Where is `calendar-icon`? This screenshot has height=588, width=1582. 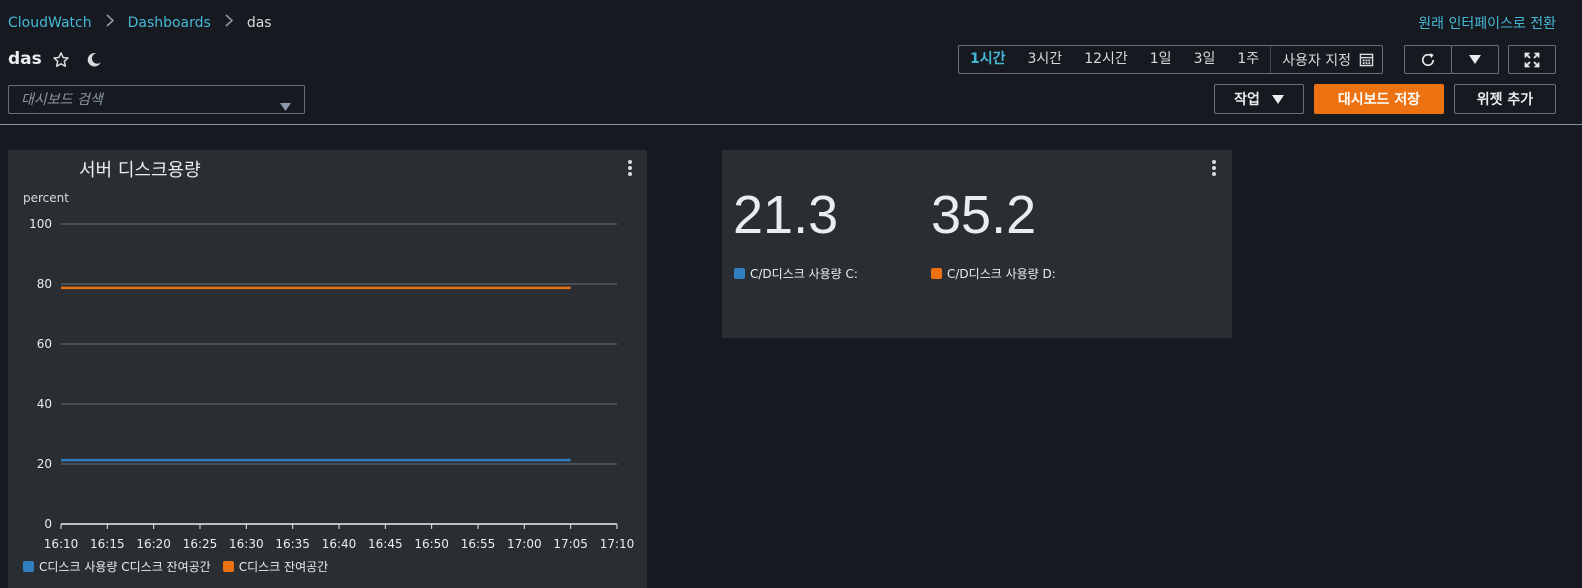 calendar-icon is located at coordinates (1366, 59).